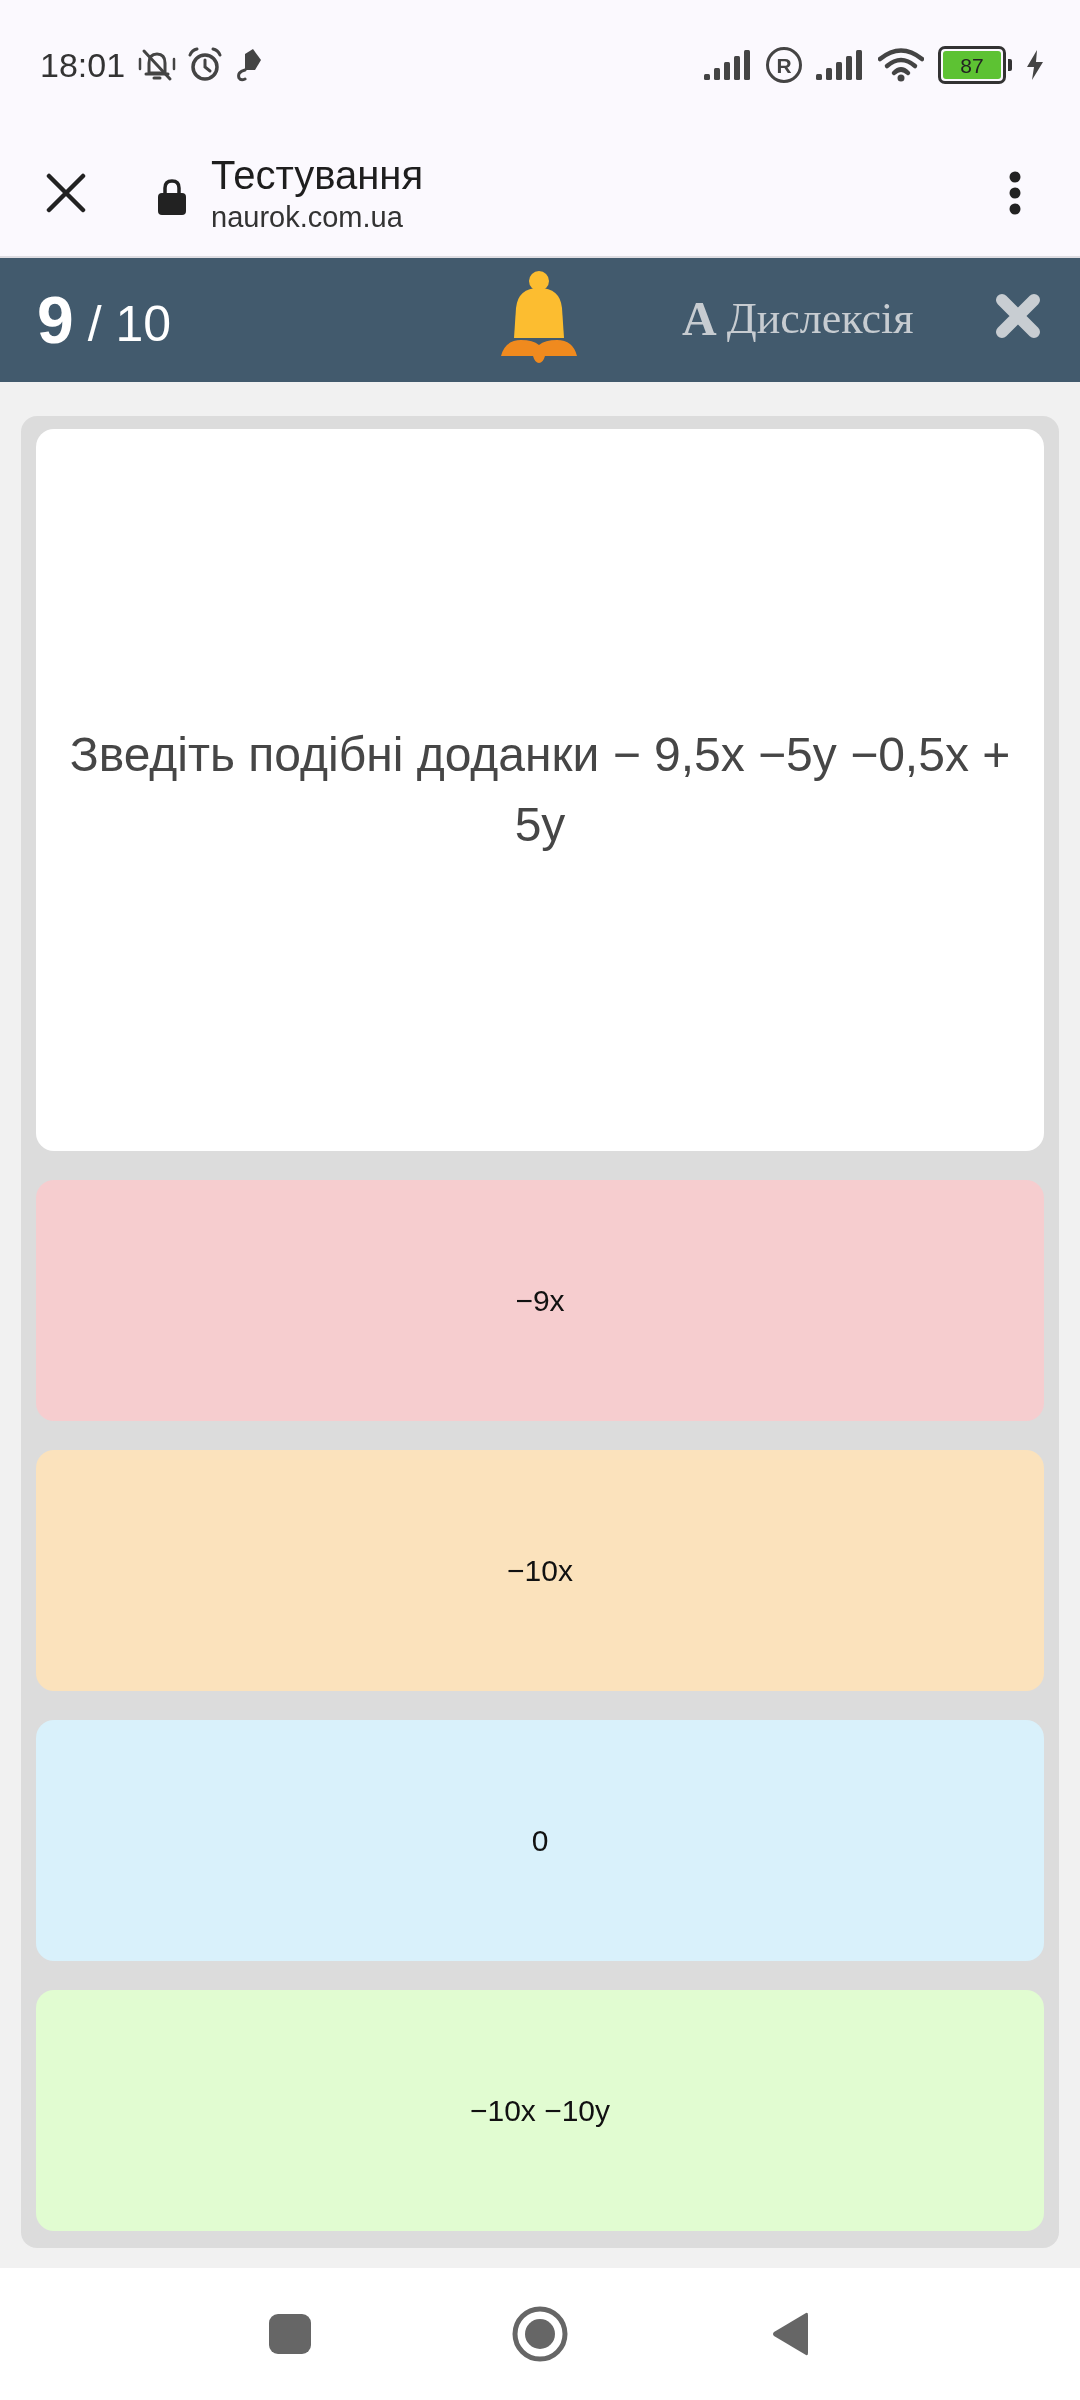  I want to click on page-title: Тестування, so click(317, 175).